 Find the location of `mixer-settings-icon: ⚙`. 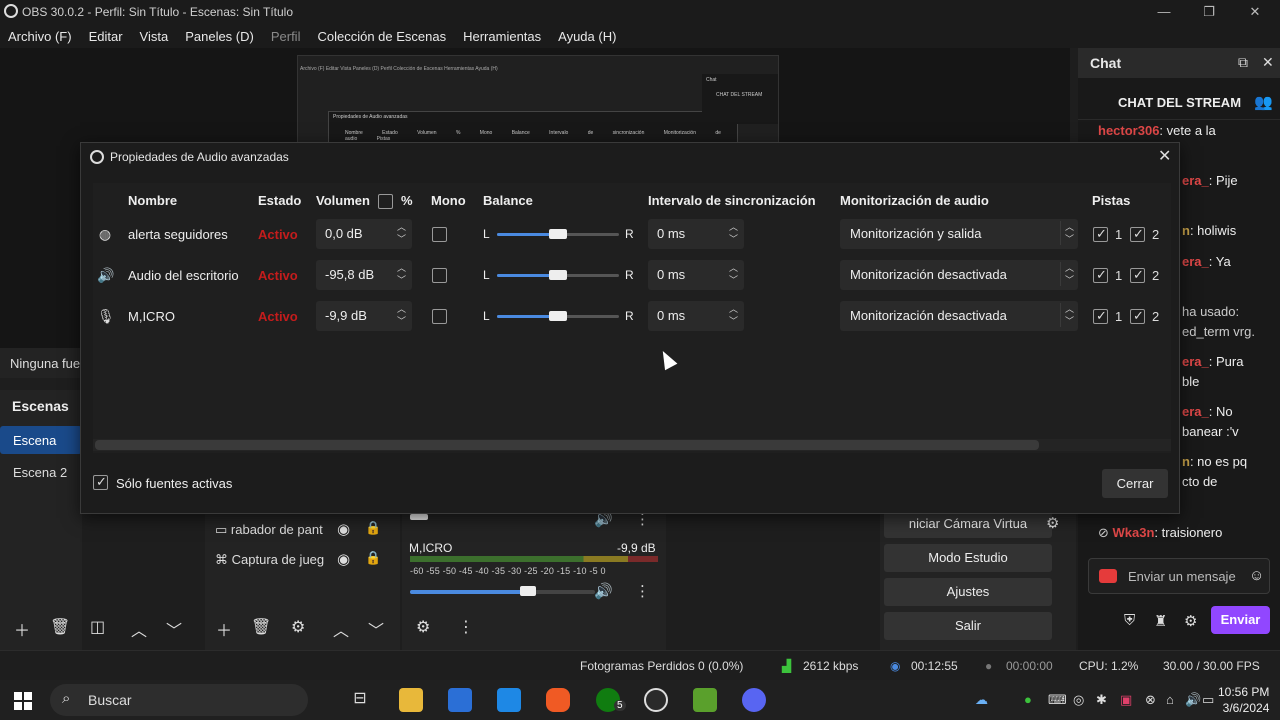

mixer-settings-icon: ⚙ is located at coordinates (423, 627).